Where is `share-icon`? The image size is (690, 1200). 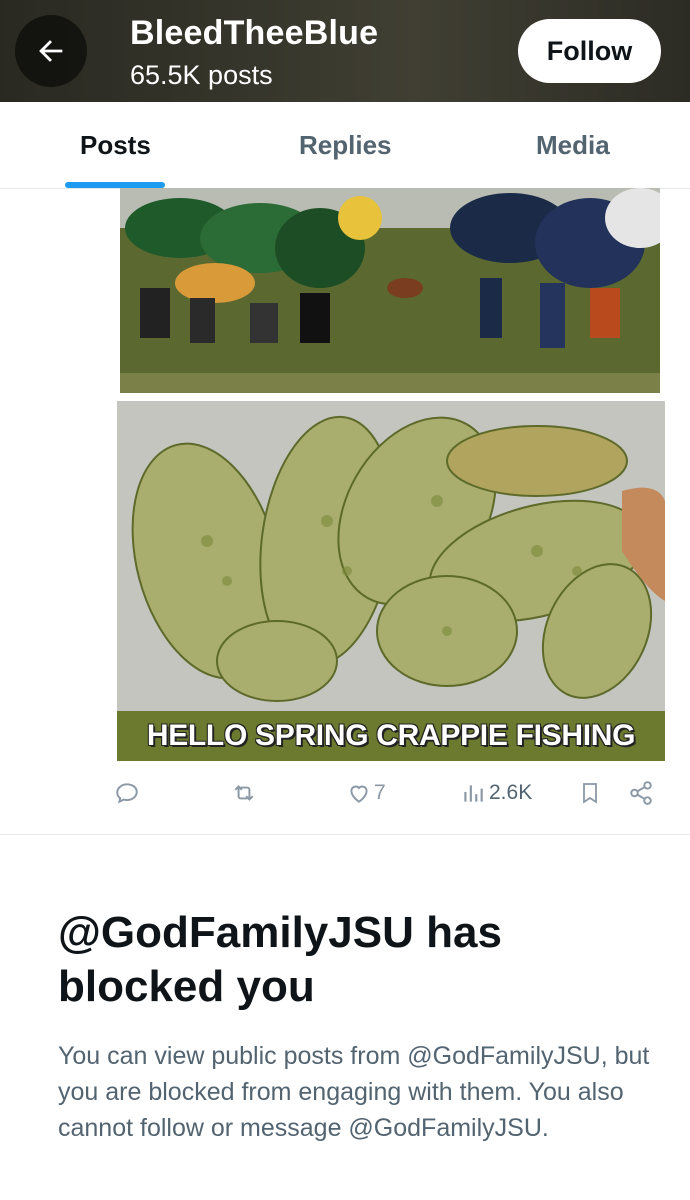
share-icon is located at coordinates (641, 793).